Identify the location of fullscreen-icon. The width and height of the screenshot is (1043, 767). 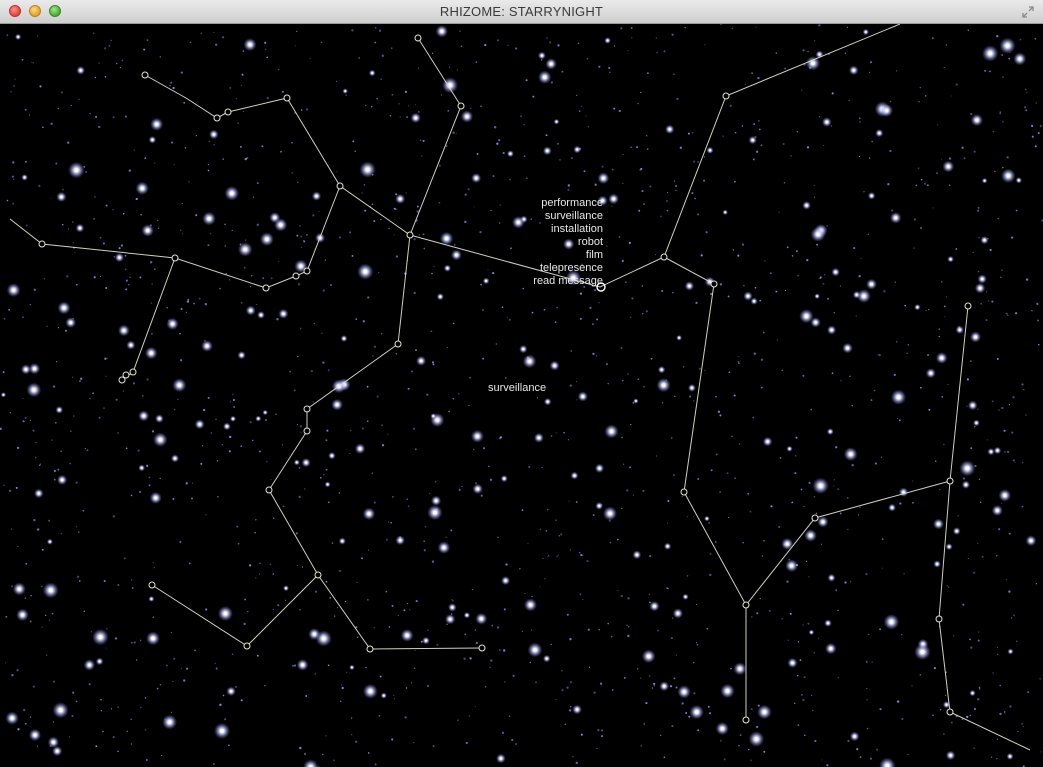
(1028, 12).